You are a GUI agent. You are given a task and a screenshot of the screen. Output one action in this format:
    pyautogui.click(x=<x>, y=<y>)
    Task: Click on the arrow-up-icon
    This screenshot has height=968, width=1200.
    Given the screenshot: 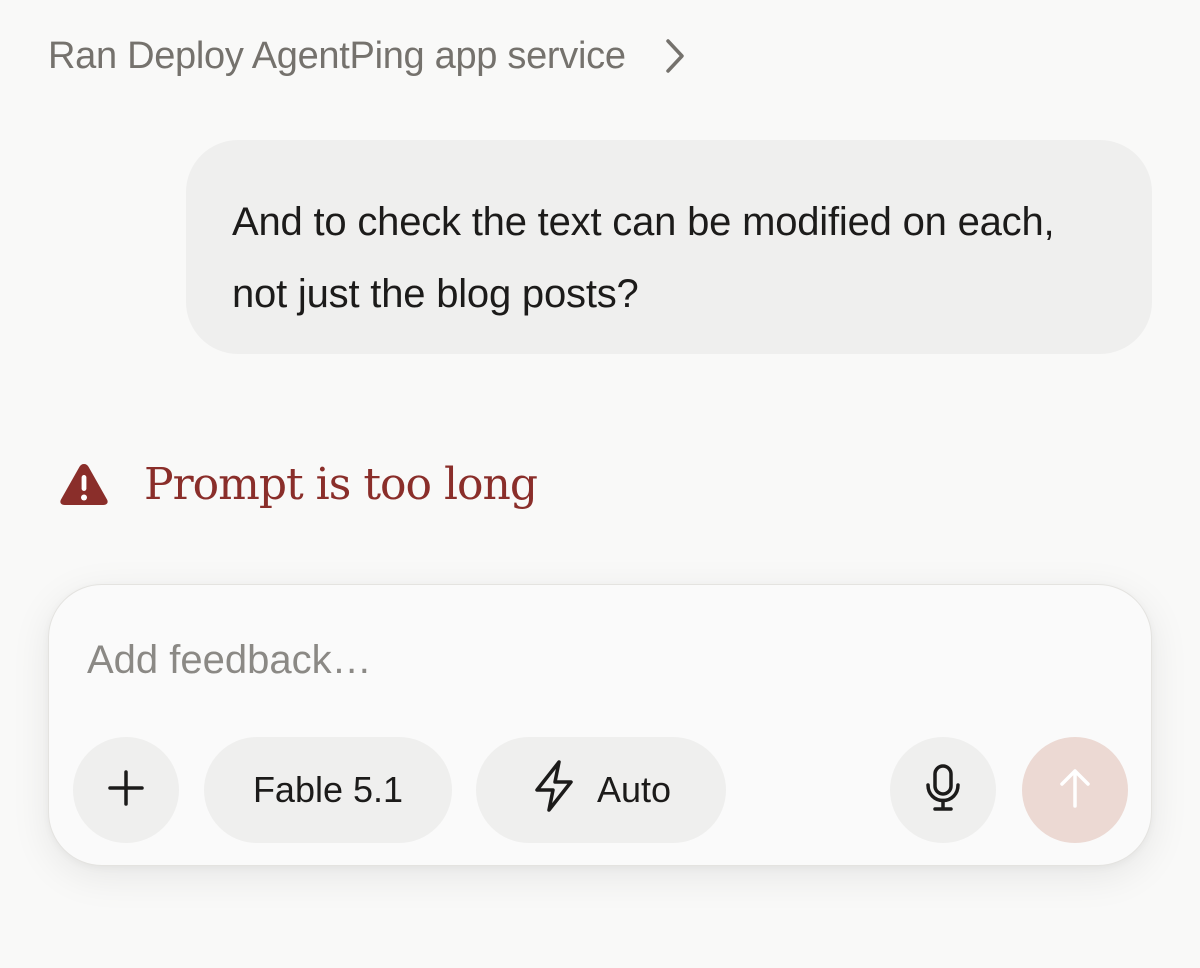 What is the action you would take?
    pyautogui.click(x=1075, y=790)
    